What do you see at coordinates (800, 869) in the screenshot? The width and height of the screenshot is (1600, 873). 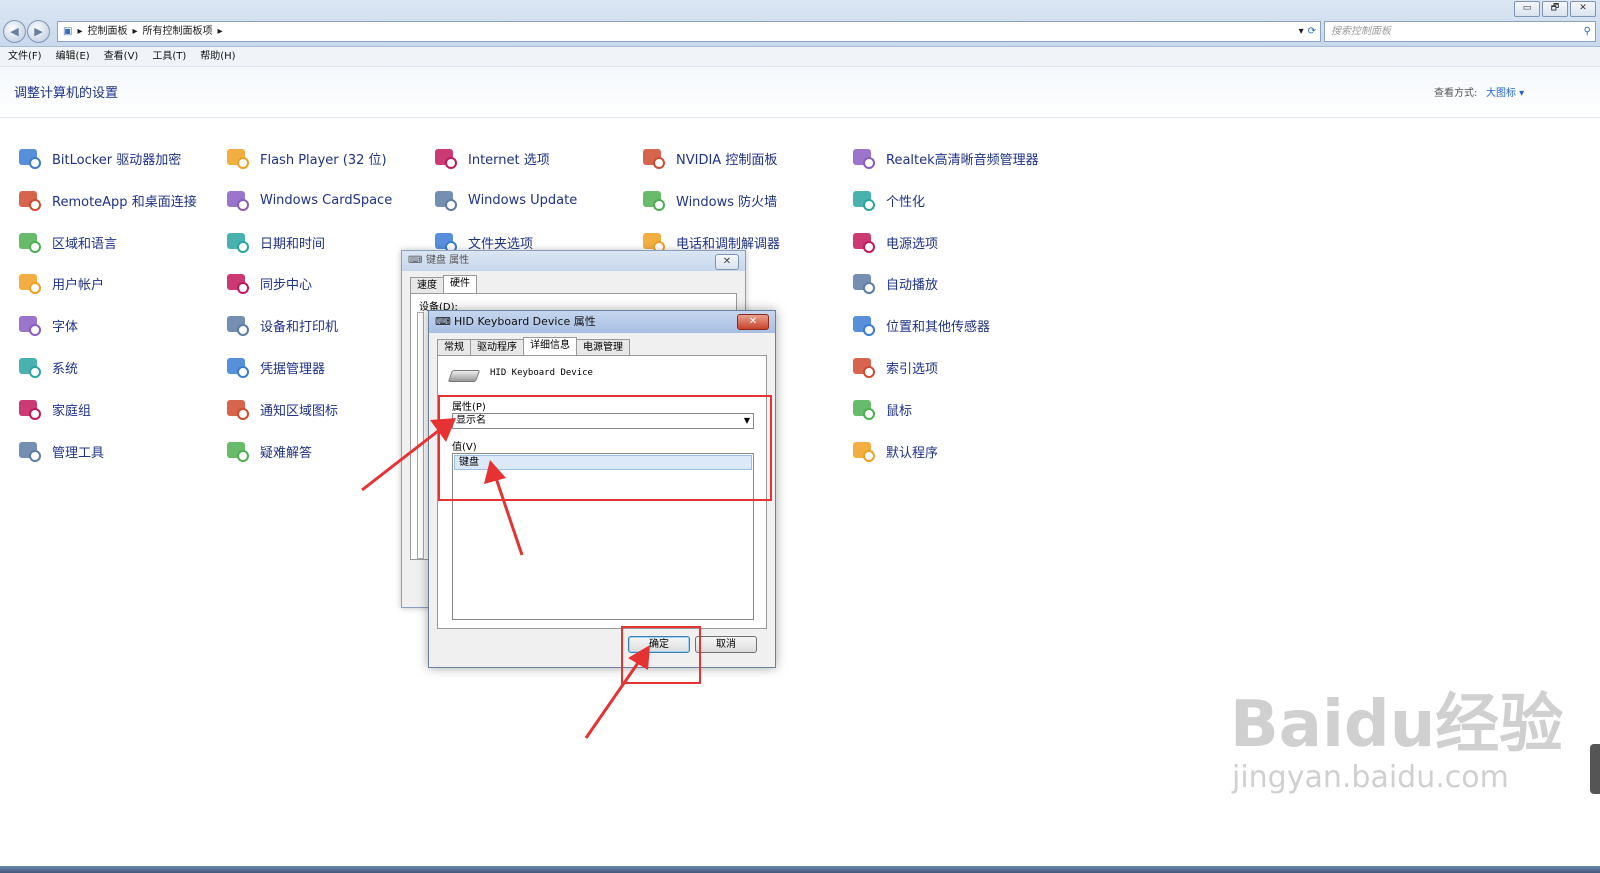 I see `taskbar` at bounding box center [800, 869].